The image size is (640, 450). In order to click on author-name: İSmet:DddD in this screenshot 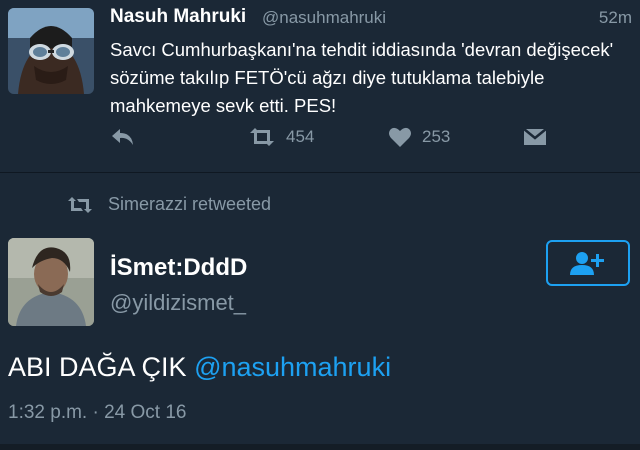, I will do `click(178, 268)`.